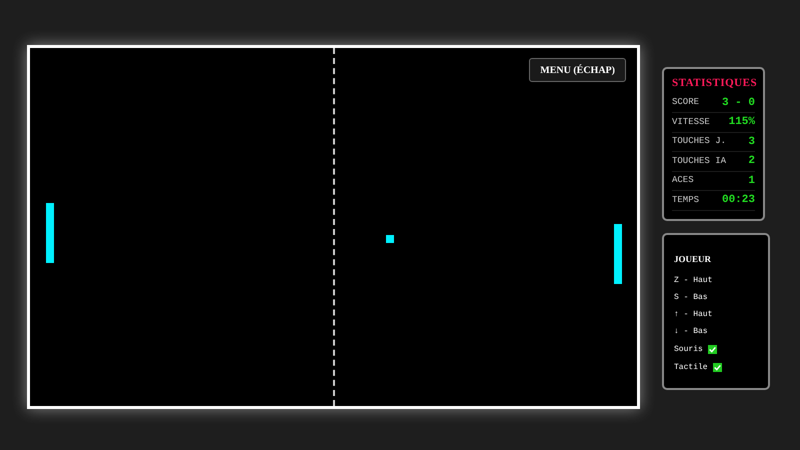 The image size is (800, 450). Describe the element at coordinates (699, 161) in the screenshot. I see `stat-label: TOUCHES IA` at that location.